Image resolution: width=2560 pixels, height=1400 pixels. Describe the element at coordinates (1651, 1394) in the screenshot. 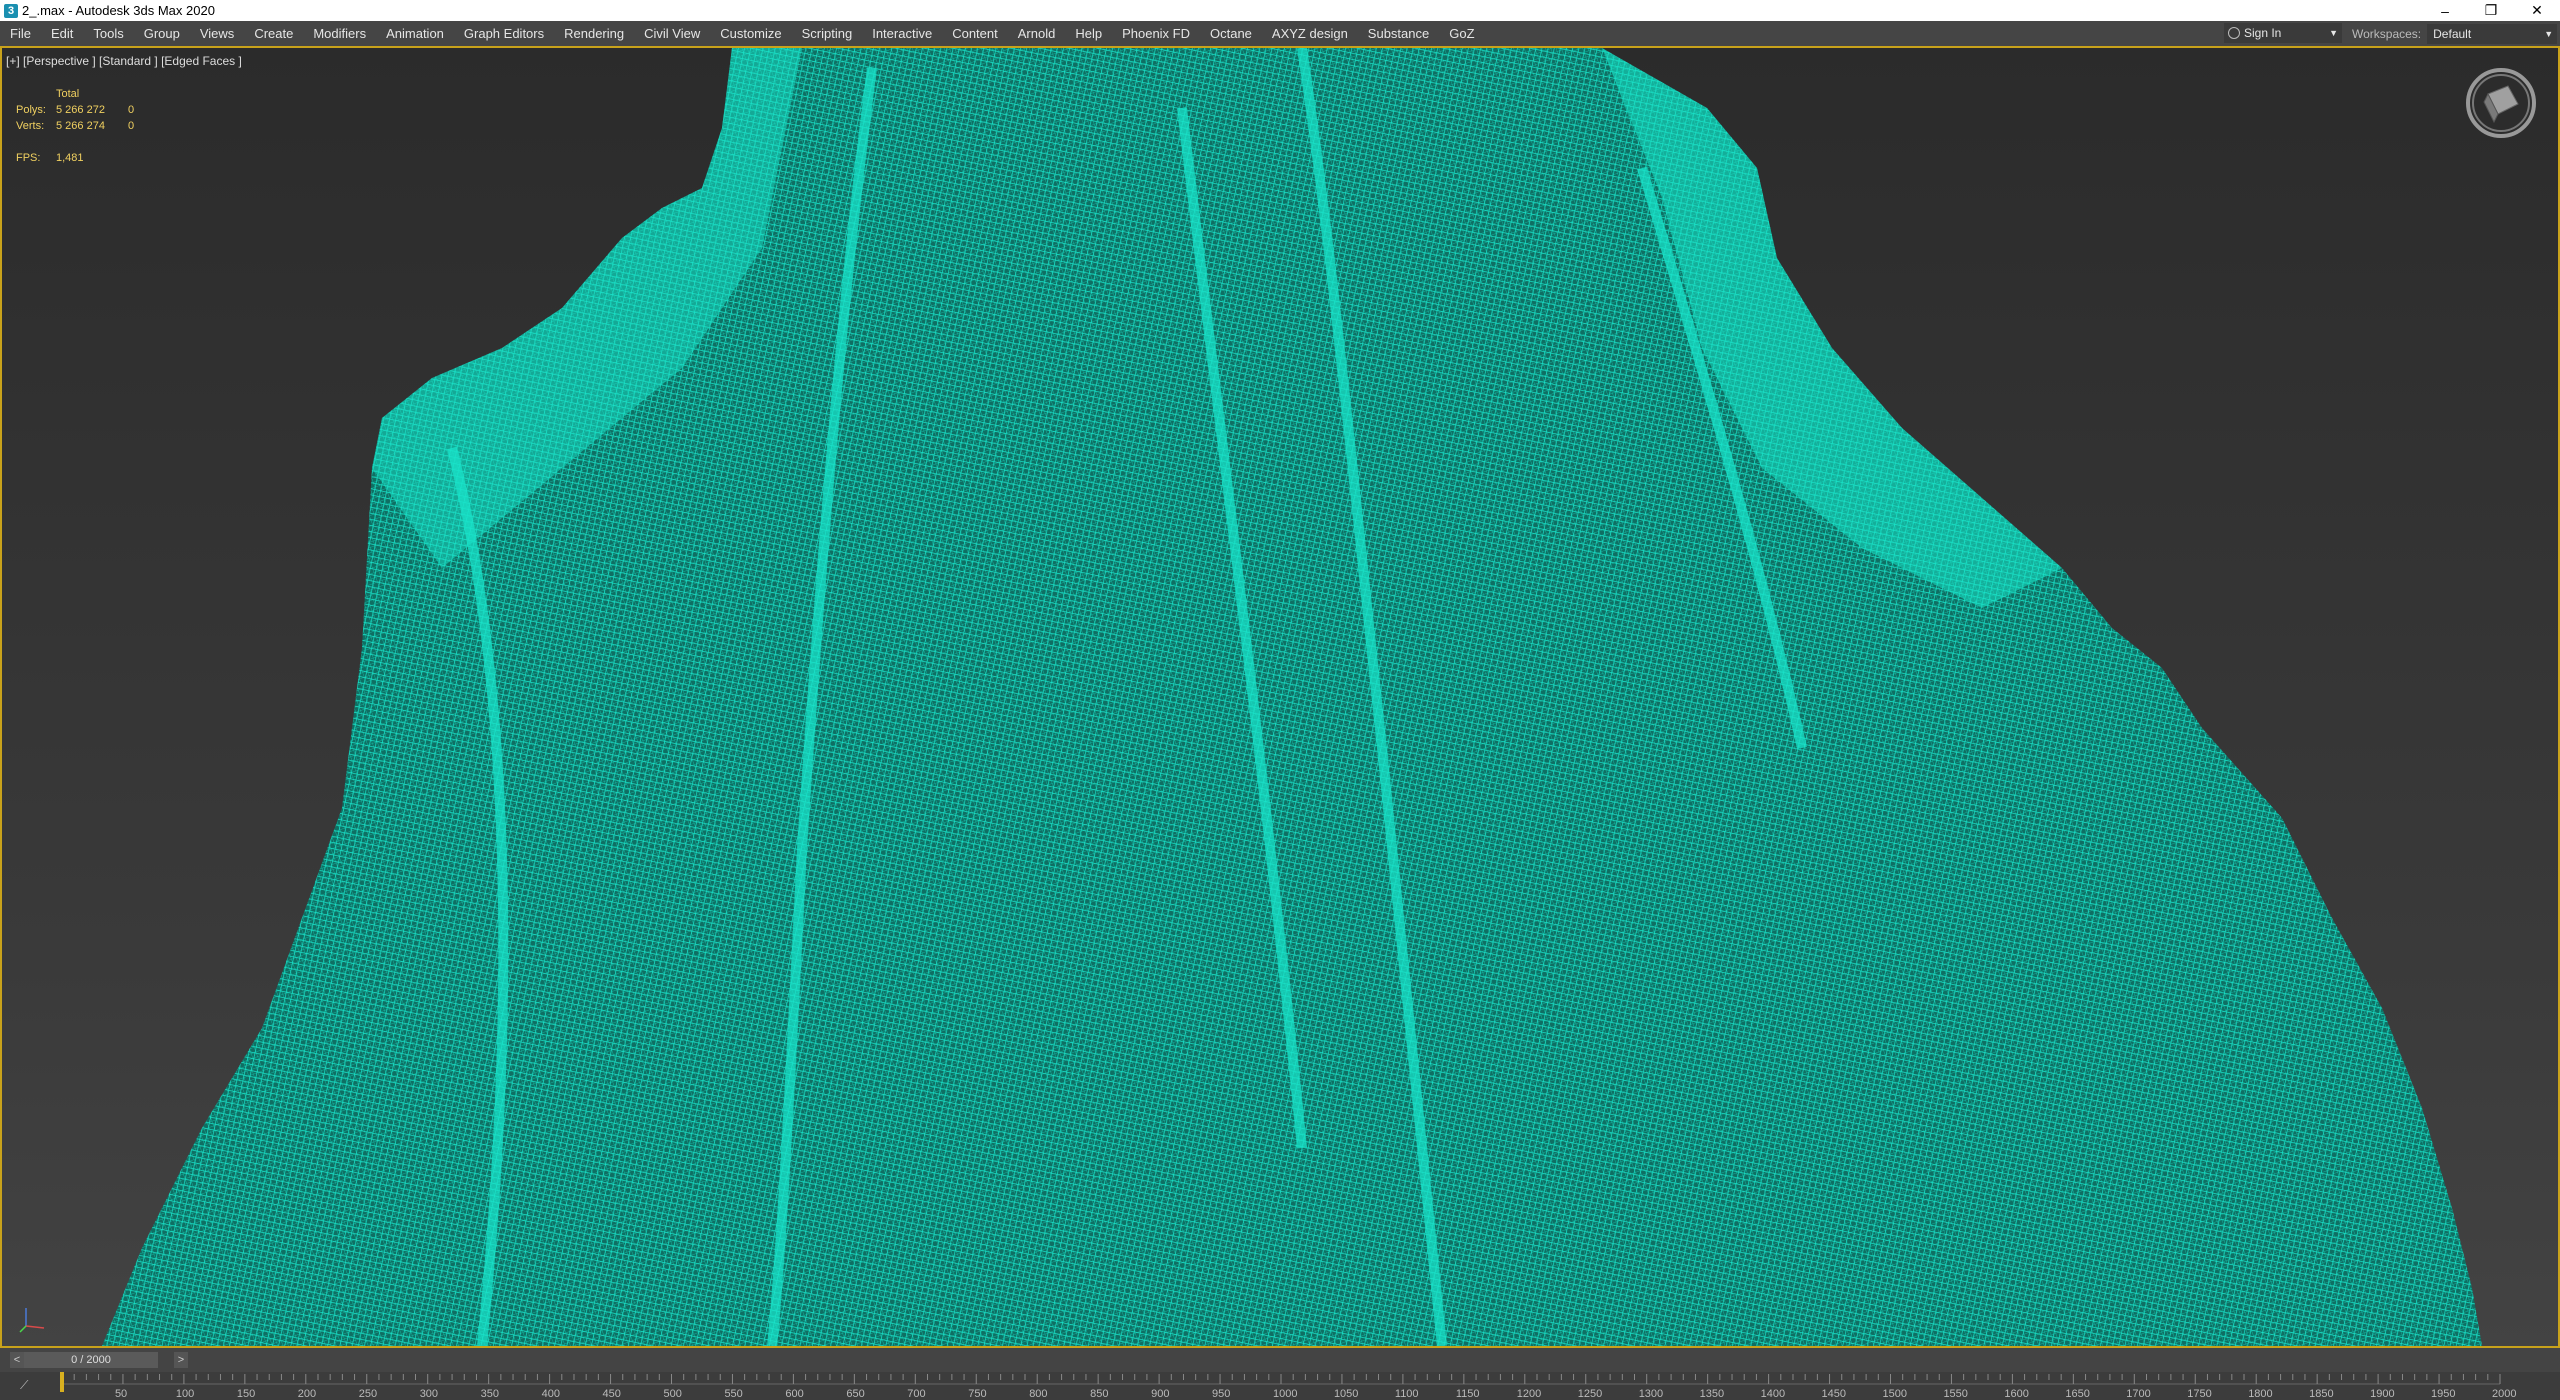

I see `ruler-tick-label: 1300` at that location.